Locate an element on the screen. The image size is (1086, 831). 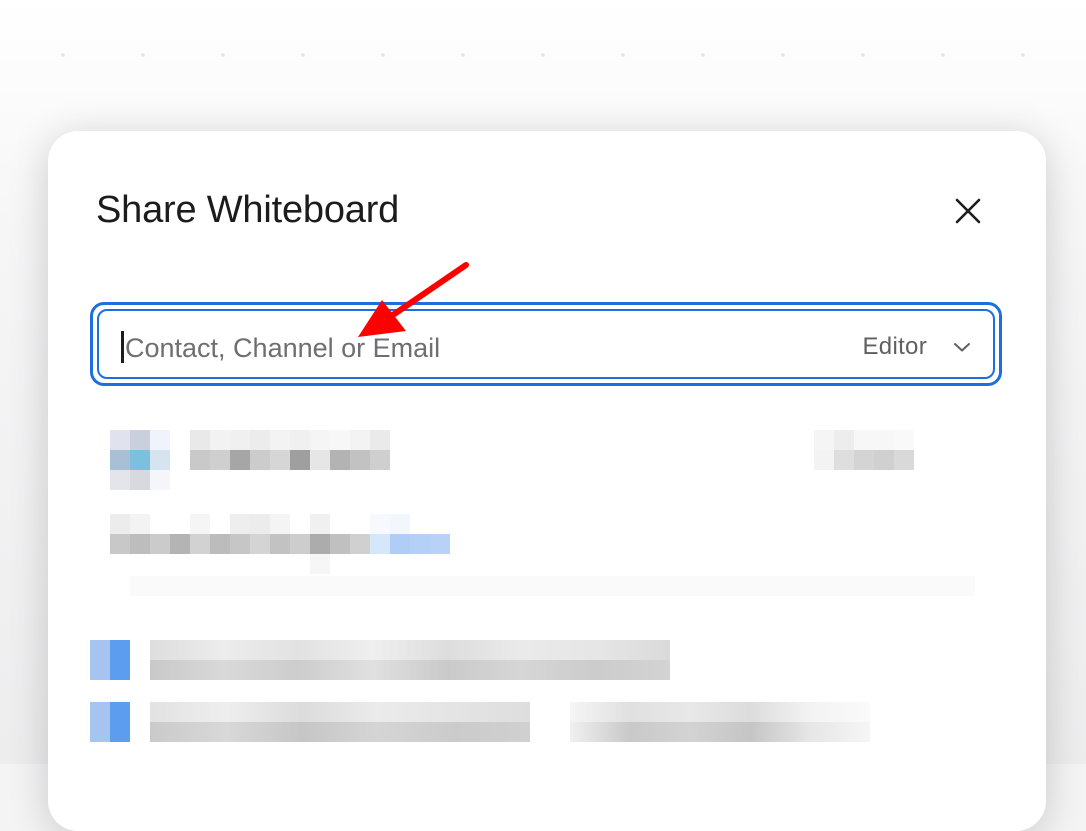
role-select-label: Editor is located at coordinates (894, 346).